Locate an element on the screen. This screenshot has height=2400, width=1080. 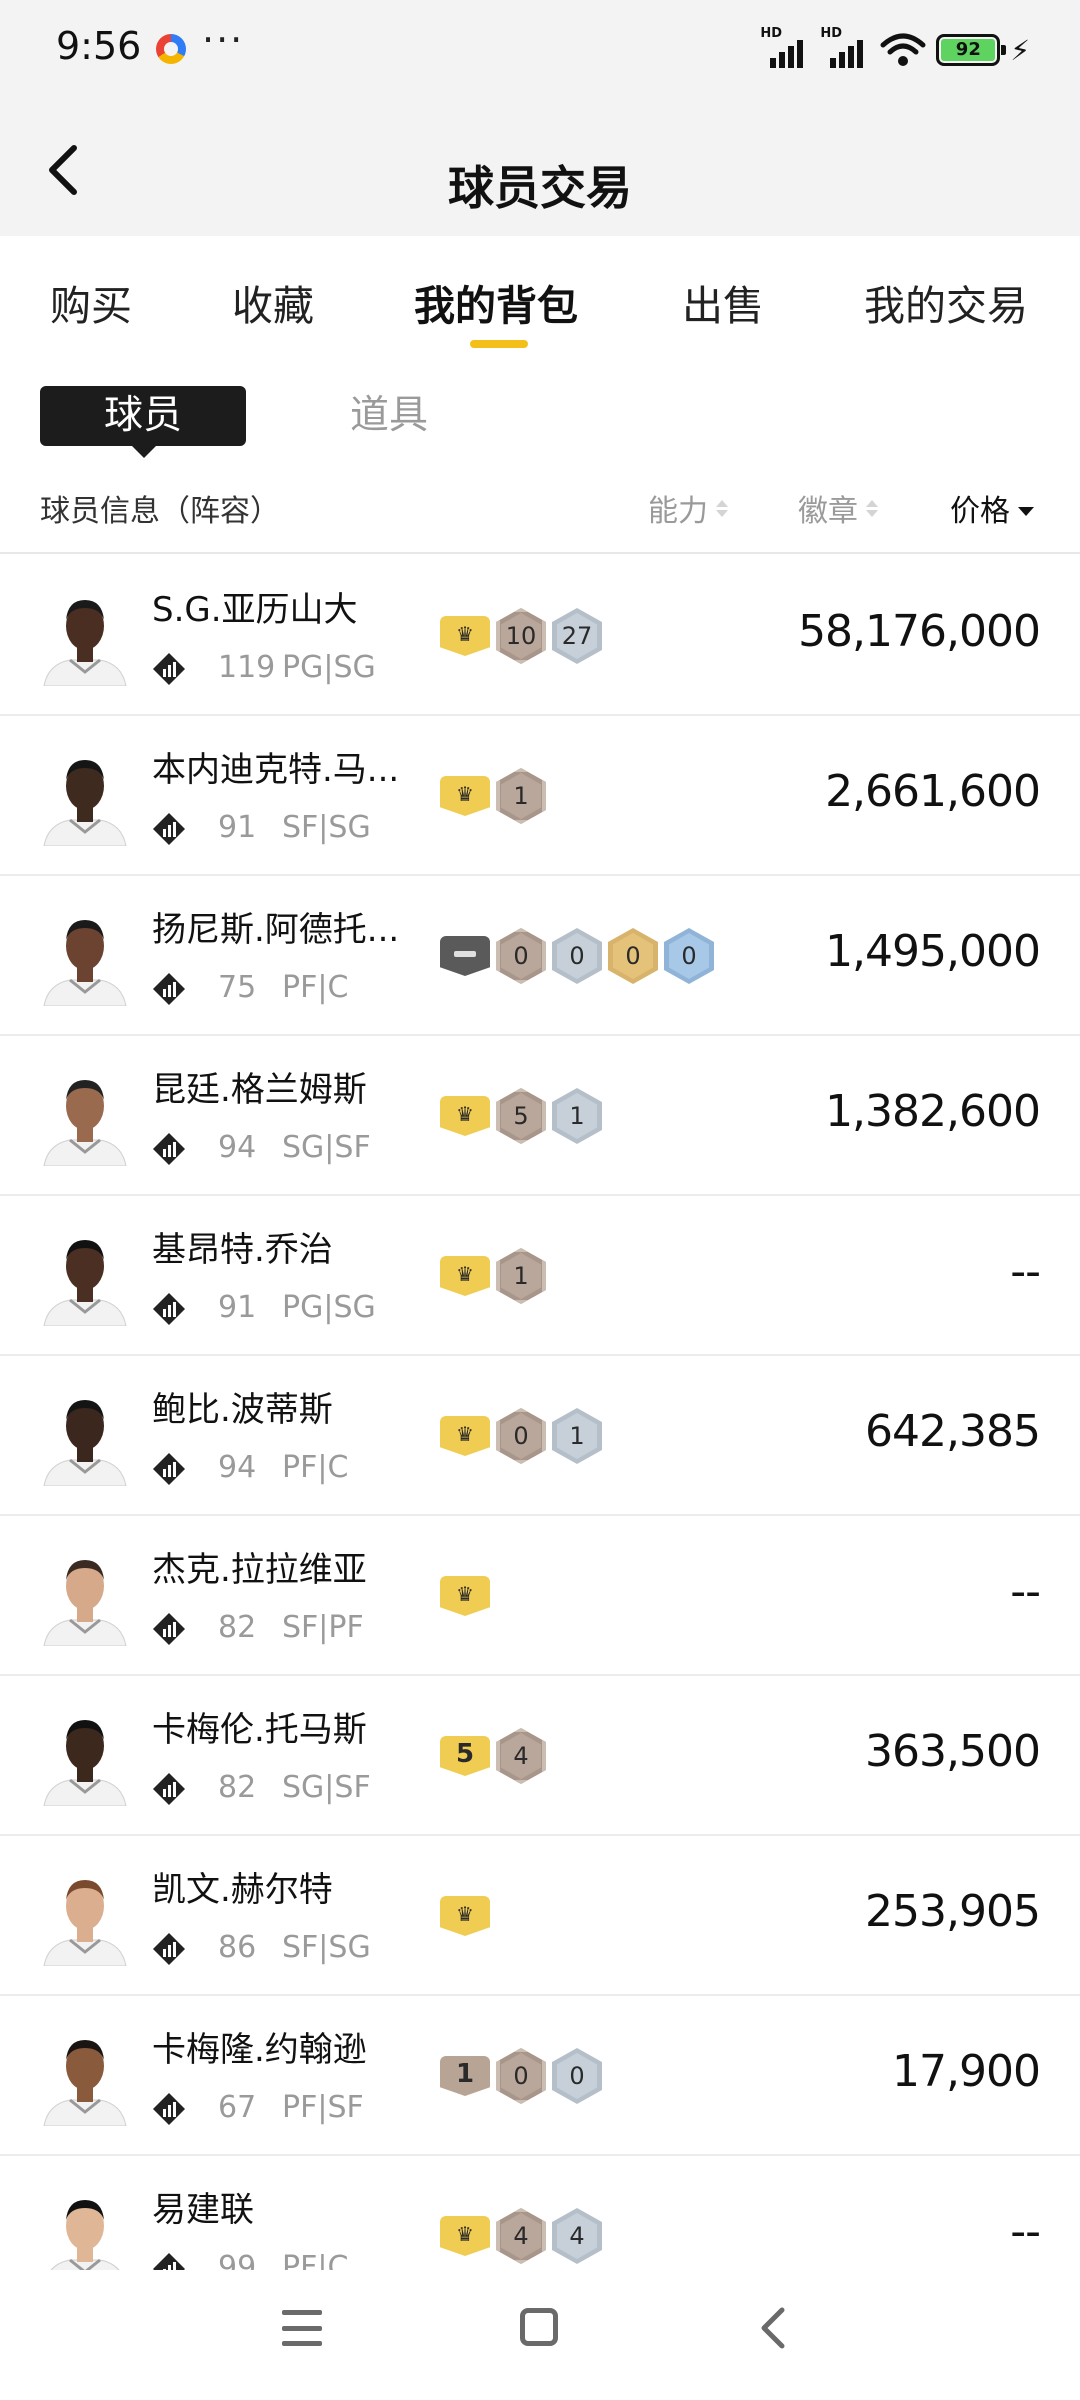
sort-ability-button: 能力 is located at coordinates (688, 508).